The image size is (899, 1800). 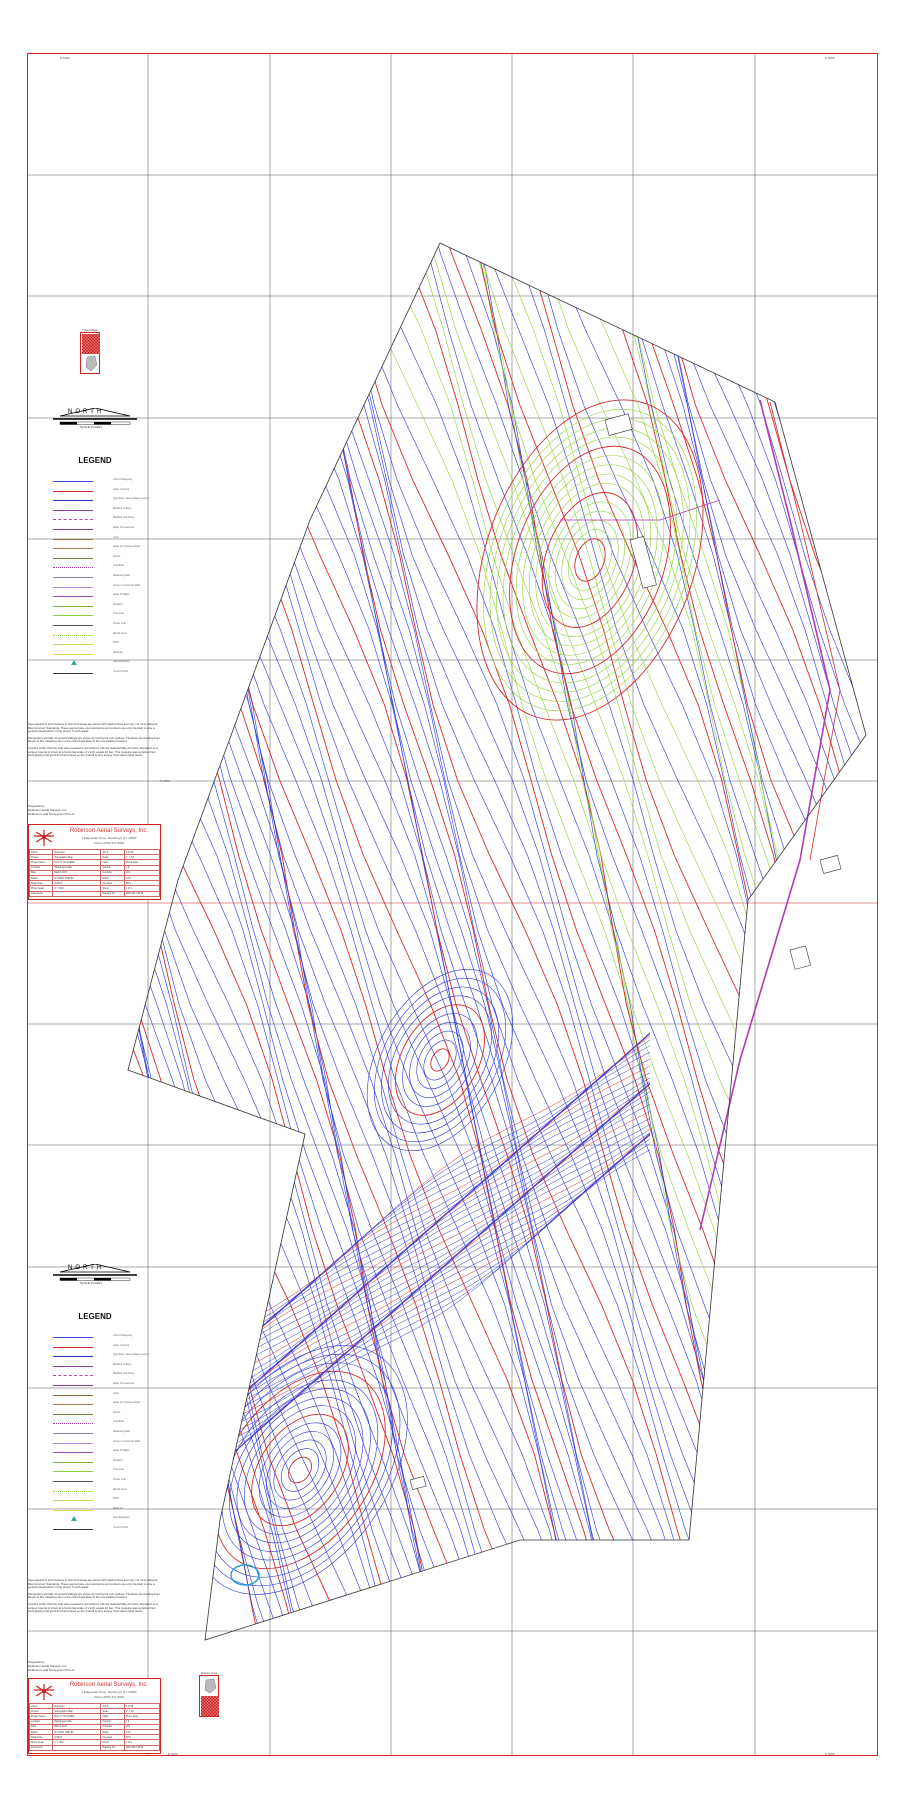 I want to click on legend-row: Curb, so click(x=103, y=1395).